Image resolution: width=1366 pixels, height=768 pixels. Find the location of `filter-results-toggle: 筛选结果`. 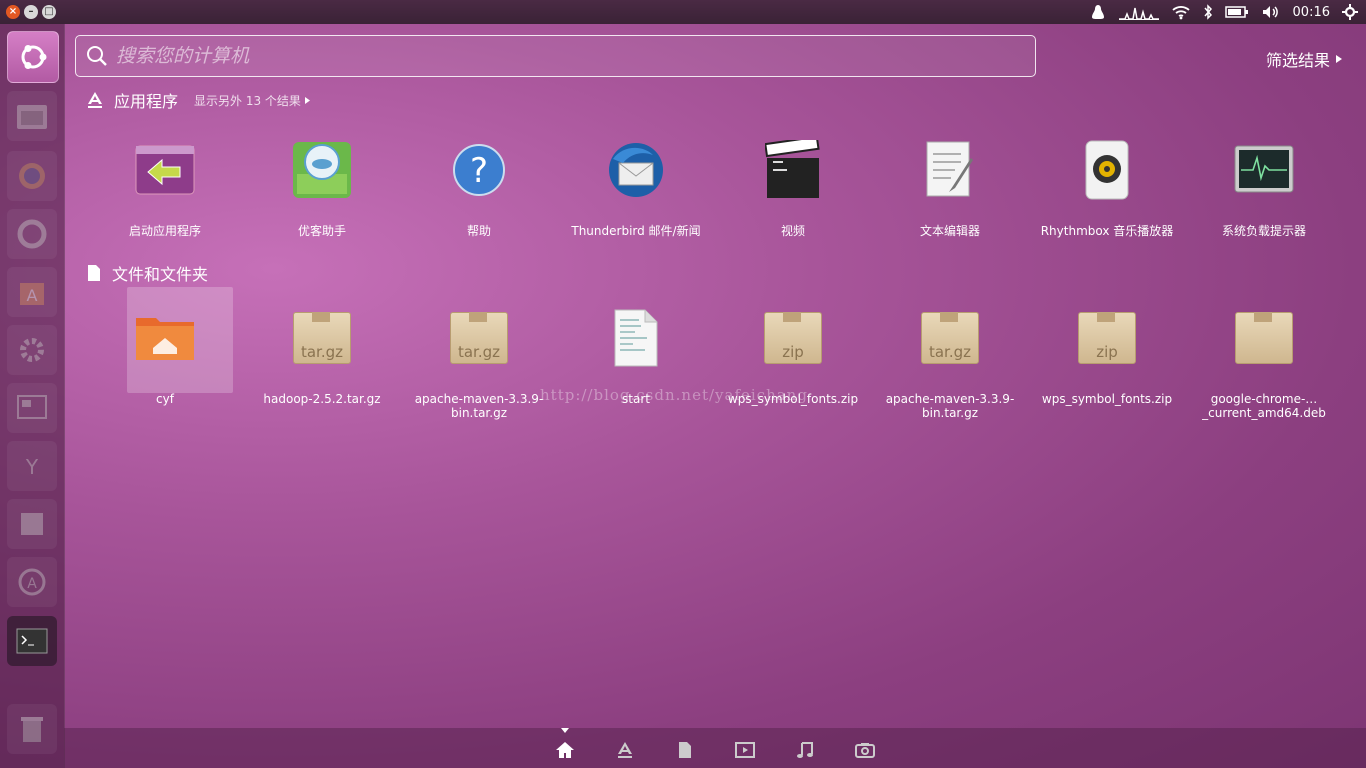

filter-results-toggle: 筛选结果 is located at coordinates (1304, 59).